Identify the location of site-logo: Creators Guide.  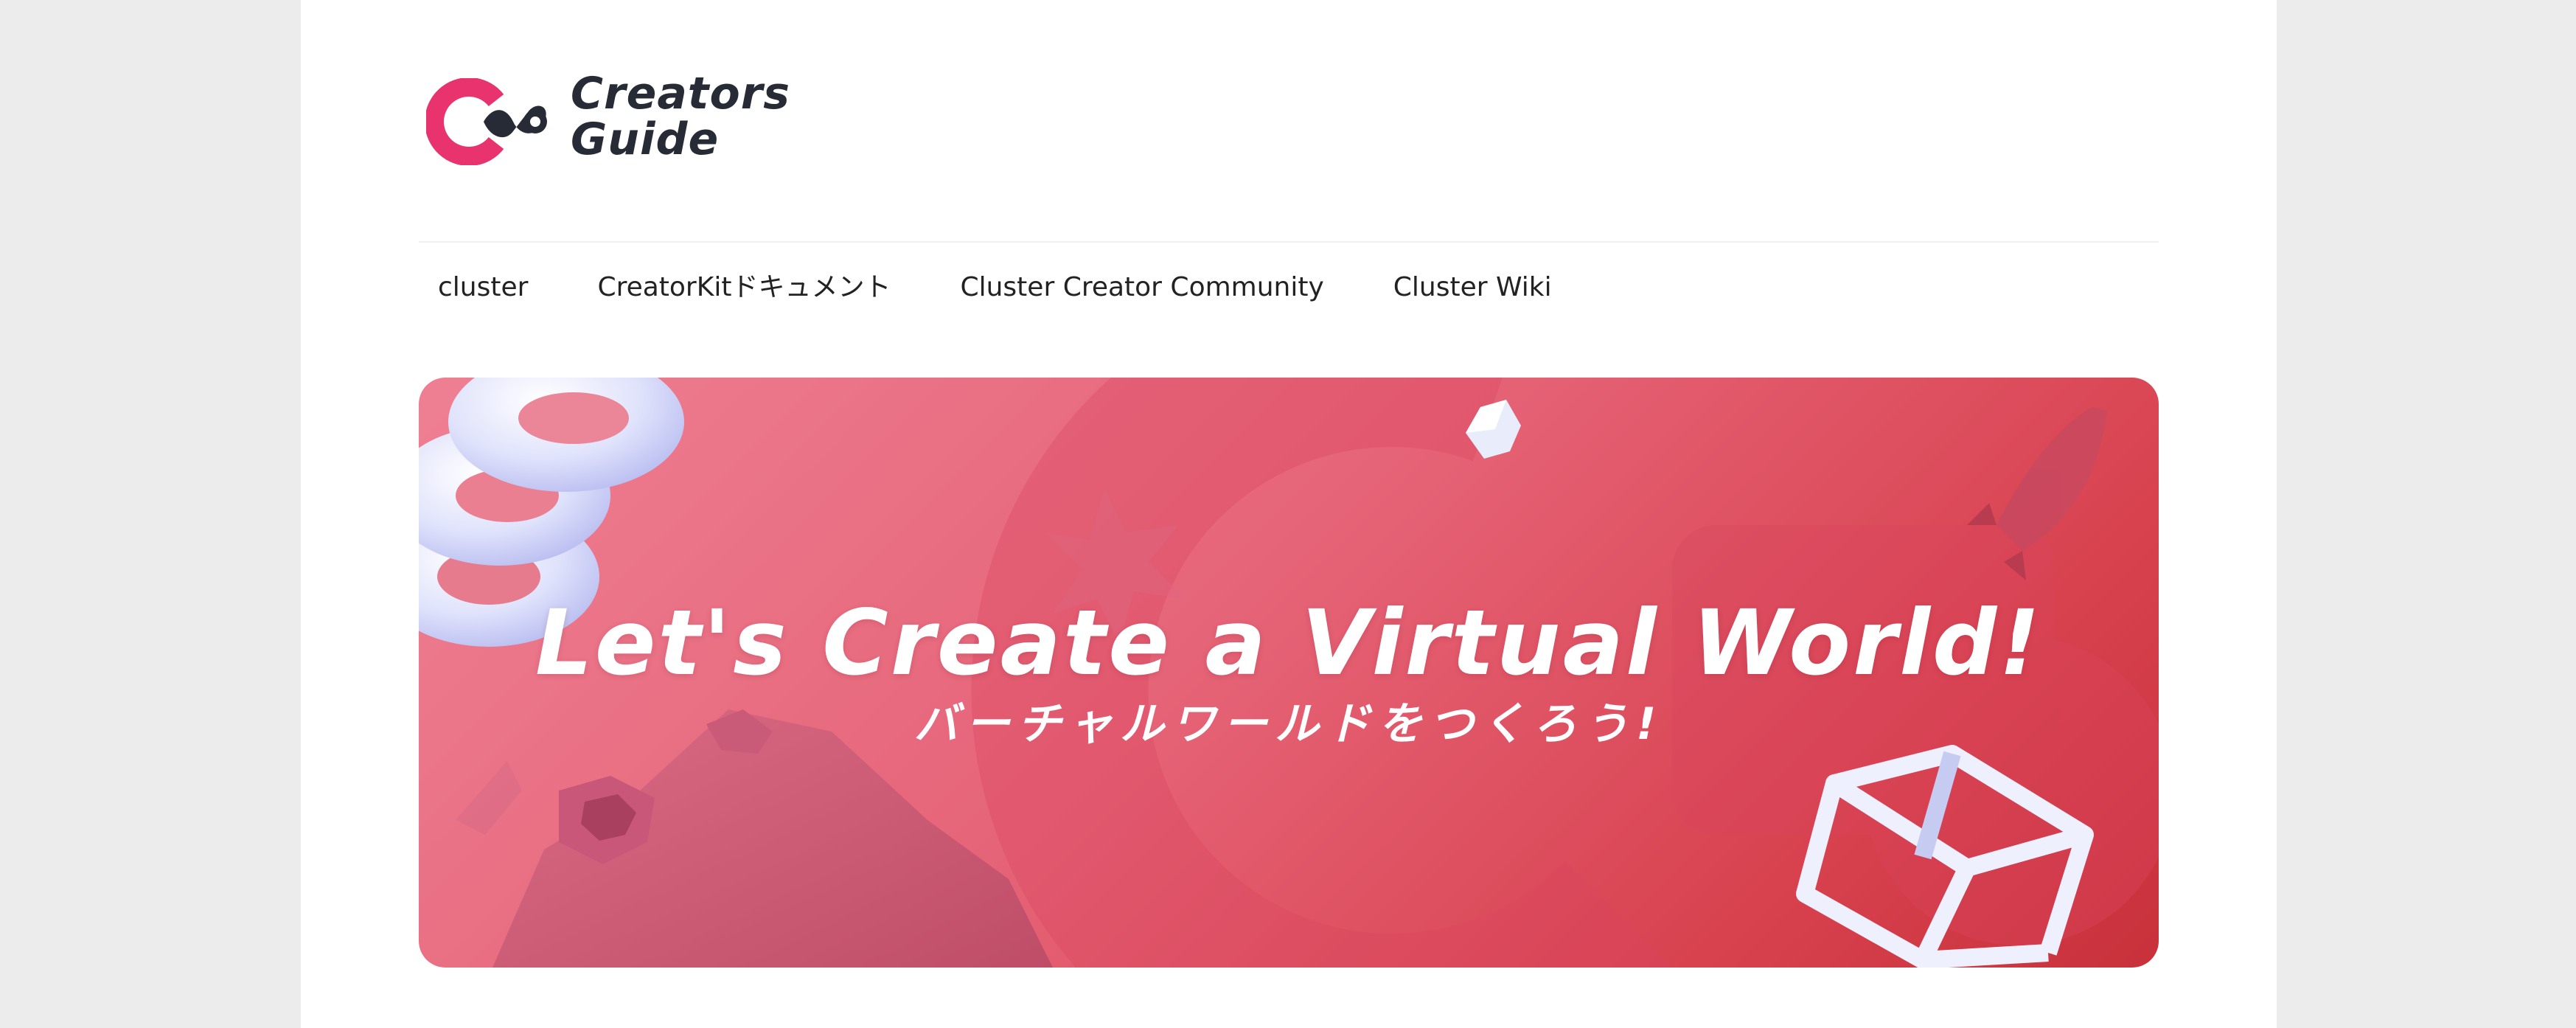
(608, 119).